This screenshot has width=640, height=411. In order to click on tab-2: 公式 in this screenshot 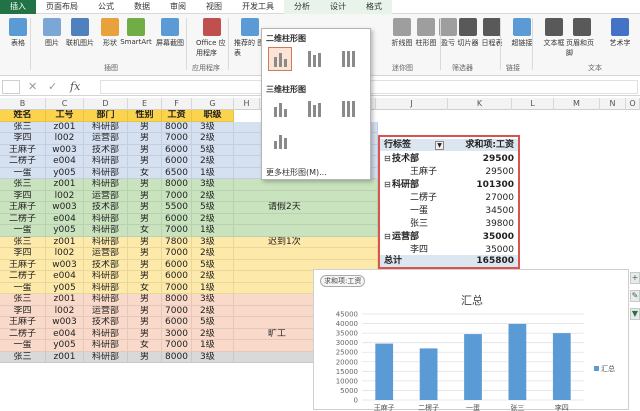, I will do `click(106, 7)`.